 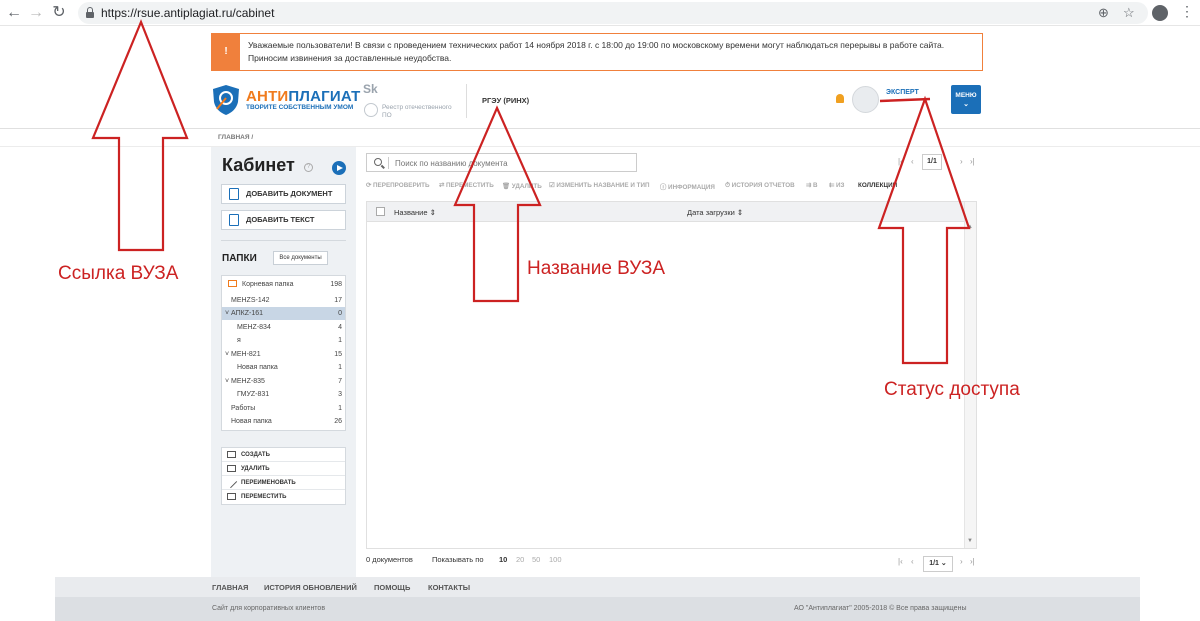 I want to click on arrow-university-link, so click(x=140, y=135).